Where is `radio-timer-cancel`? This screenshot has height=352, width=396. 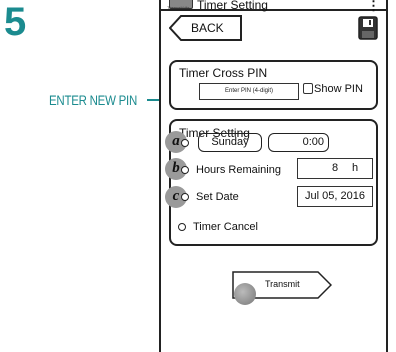
radio-timer-cancel is located at coordinates (182, 227).